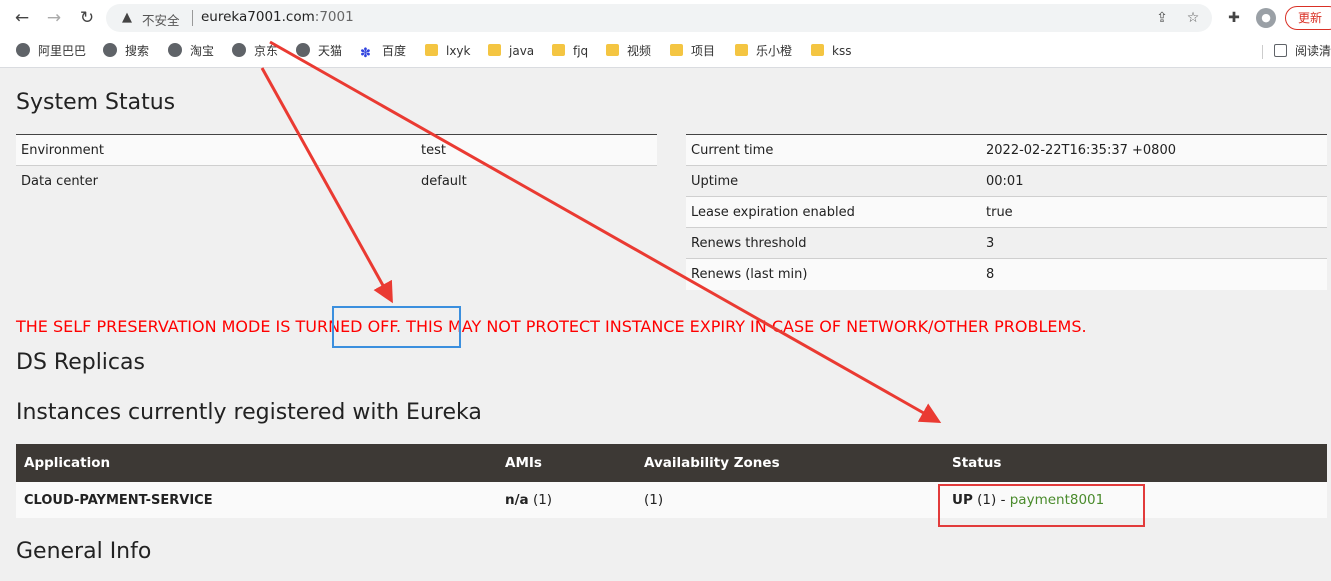 The width and height of the screenshot is (1331, 581). I want to click on bookmark-star-icon: ☆, so click(1193, 18).